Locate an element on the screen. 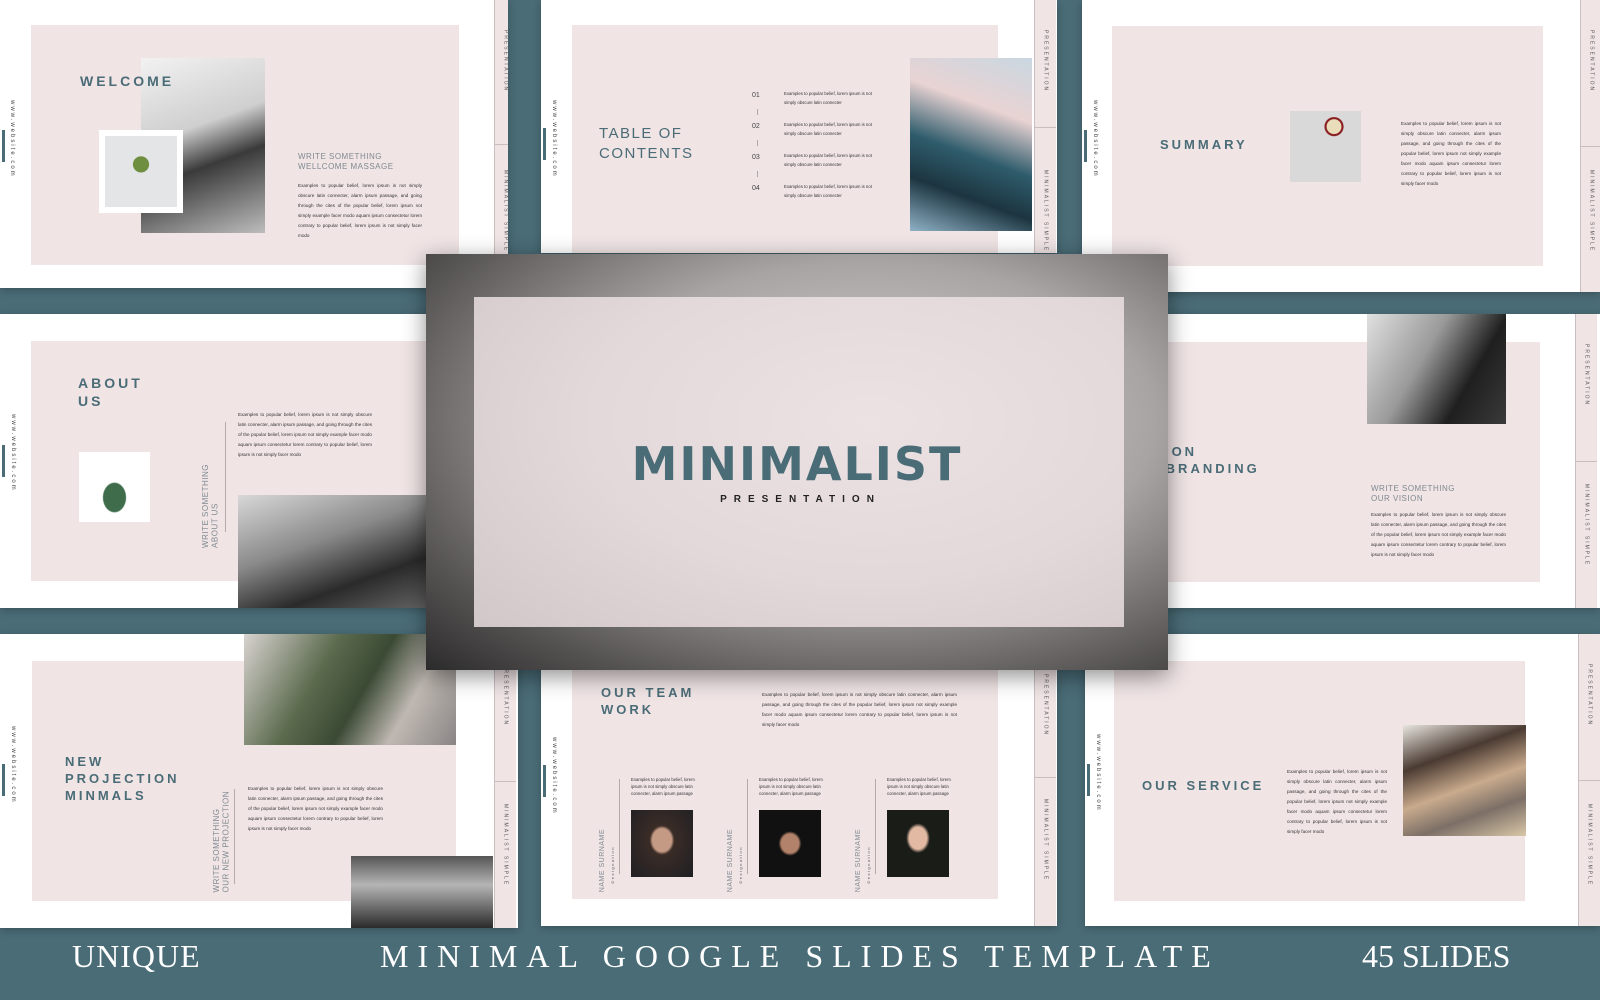  aloe-plant-photo is located at coordinates (114, 487).